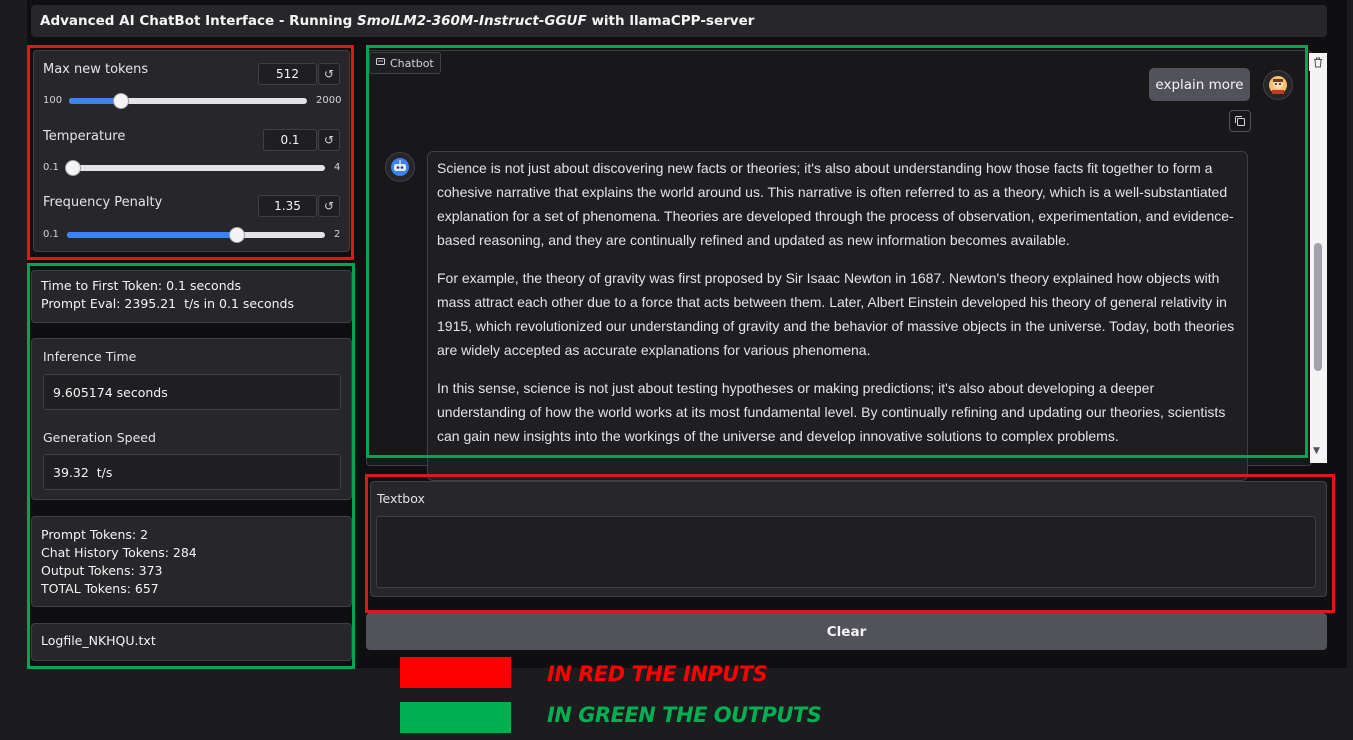 The width and height of the screenshot is (1353, 740). What do you see at coordinates (850, 543) in the screenshot?
I see `inputs-frame-textbox` at bounding box center [850, 543].